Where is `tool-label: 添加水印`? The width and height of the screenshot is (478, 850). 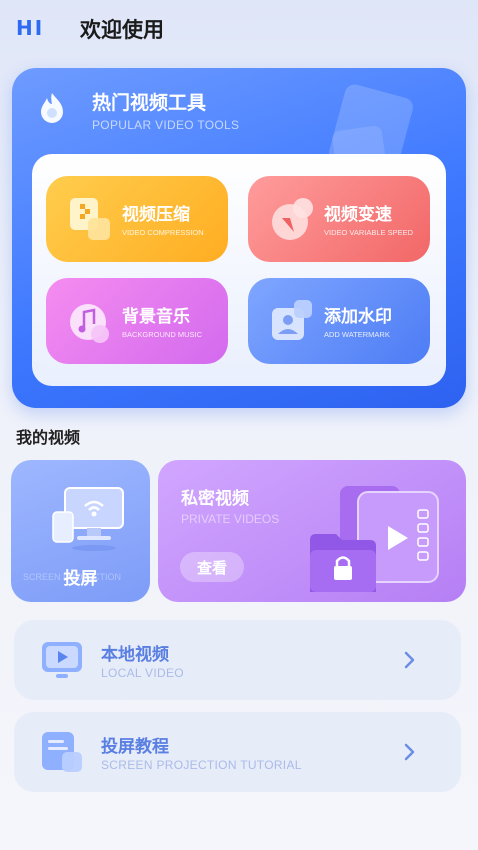
tool-label: 添加水印 is located at coordinates (358, 317).